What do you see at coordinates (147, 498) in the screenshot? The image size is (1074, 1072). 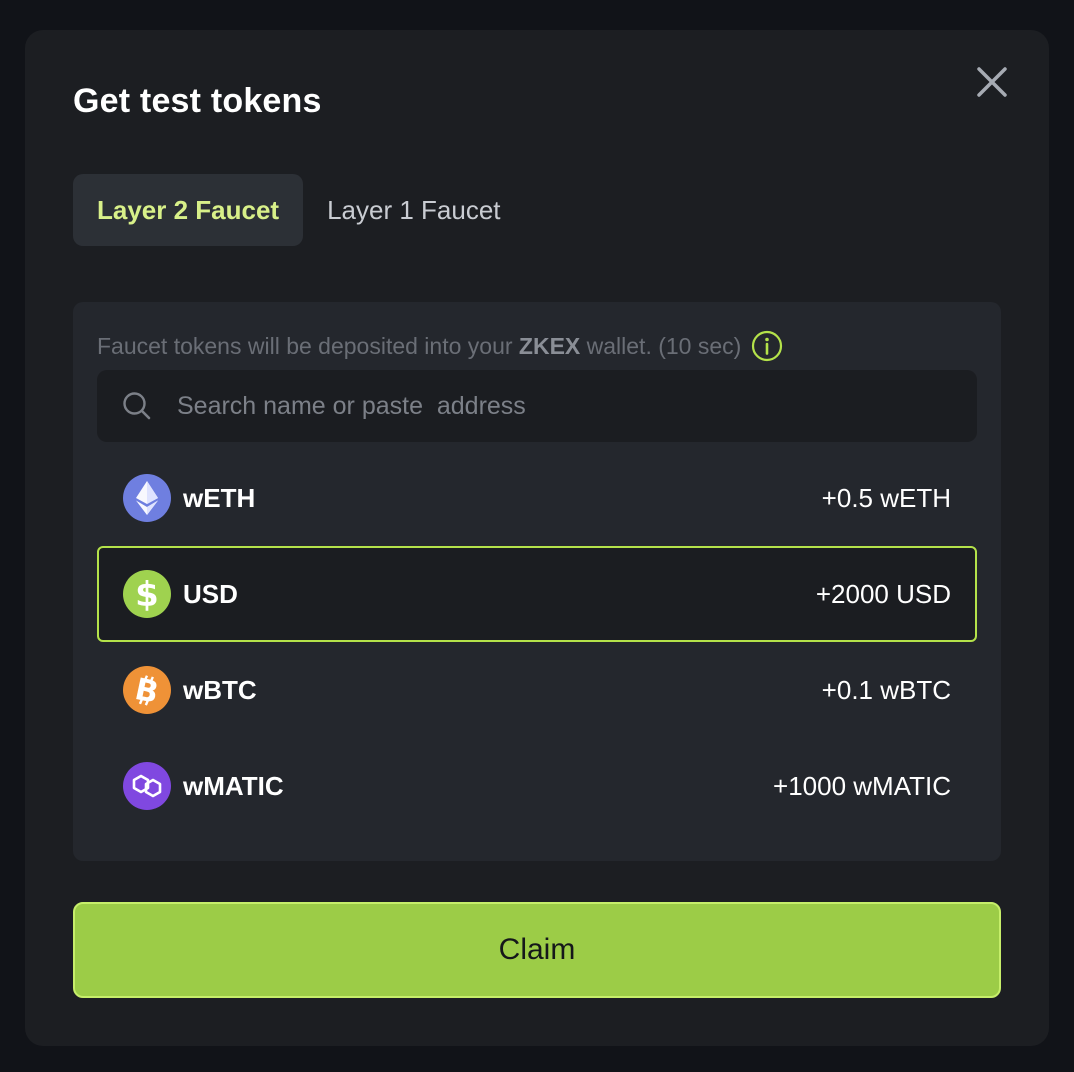 I see `ethereum-icon` at bounding box center [147, 498].